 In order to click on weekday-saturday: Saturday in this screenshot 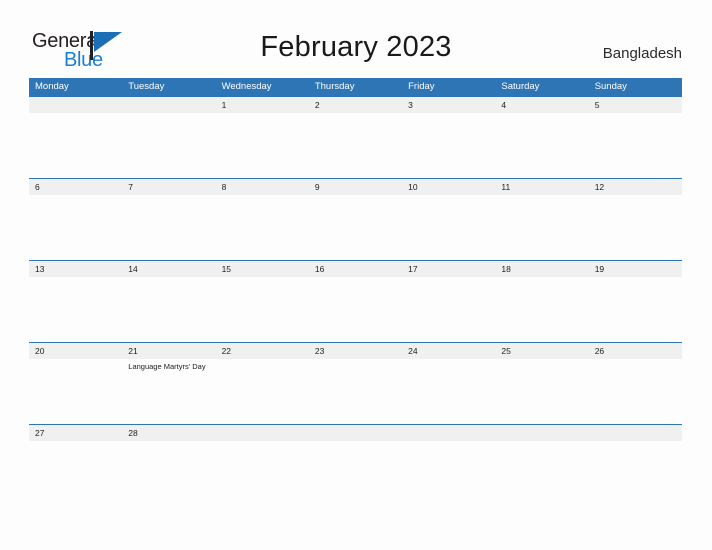, I will do `click(520, 86)`.